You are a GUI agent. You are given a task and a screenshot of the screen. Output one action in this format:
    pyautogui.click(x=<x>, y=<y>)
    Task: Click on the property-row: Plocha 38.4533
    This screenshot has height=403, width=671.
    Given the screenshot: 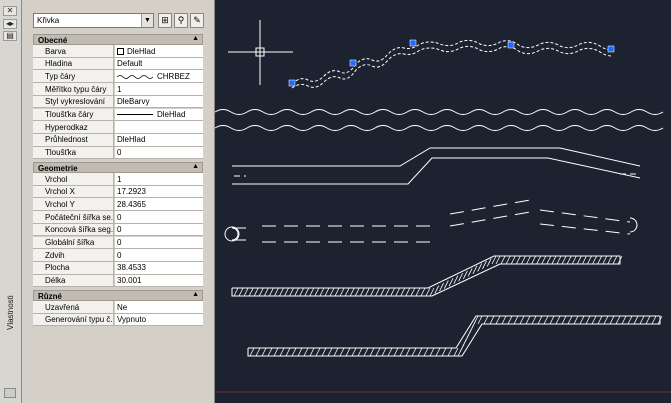 What is the action you would take?
    pyautogui.click(x=118, y=268)
    